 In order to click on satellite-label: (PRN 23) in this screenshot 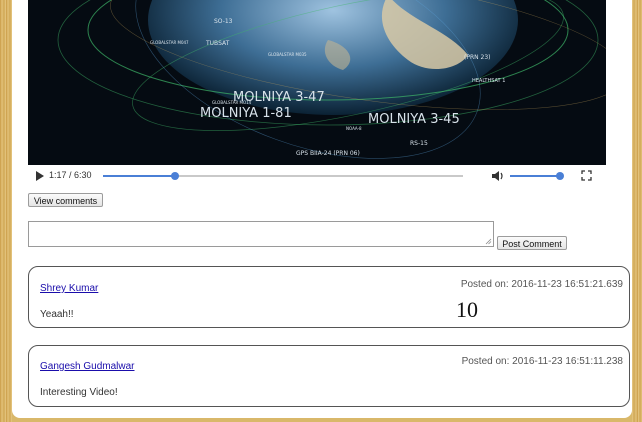, I will do `click(477, 57)`.